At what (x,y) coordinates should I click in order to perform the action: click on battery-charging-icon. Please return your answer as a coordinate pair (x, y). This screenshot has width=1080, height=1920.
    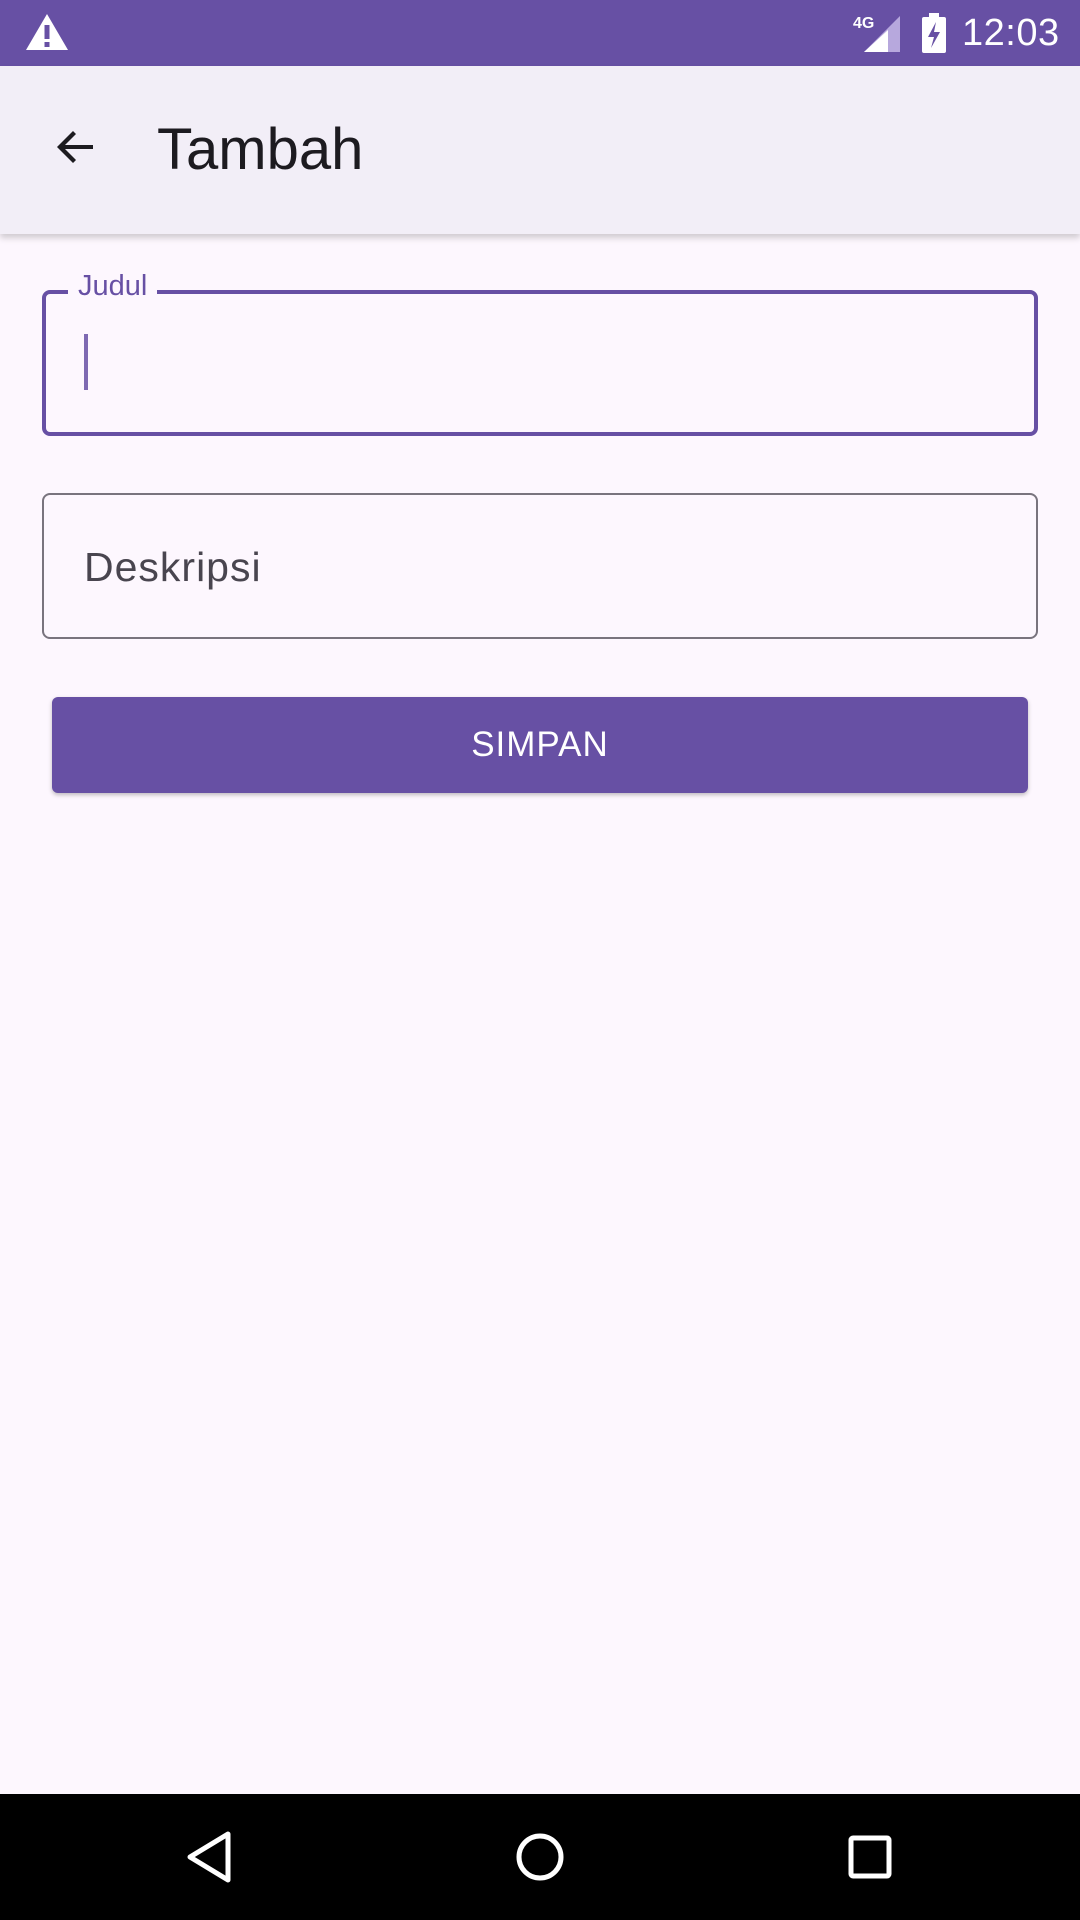
    Looking at the image, I should click on (934, 33).